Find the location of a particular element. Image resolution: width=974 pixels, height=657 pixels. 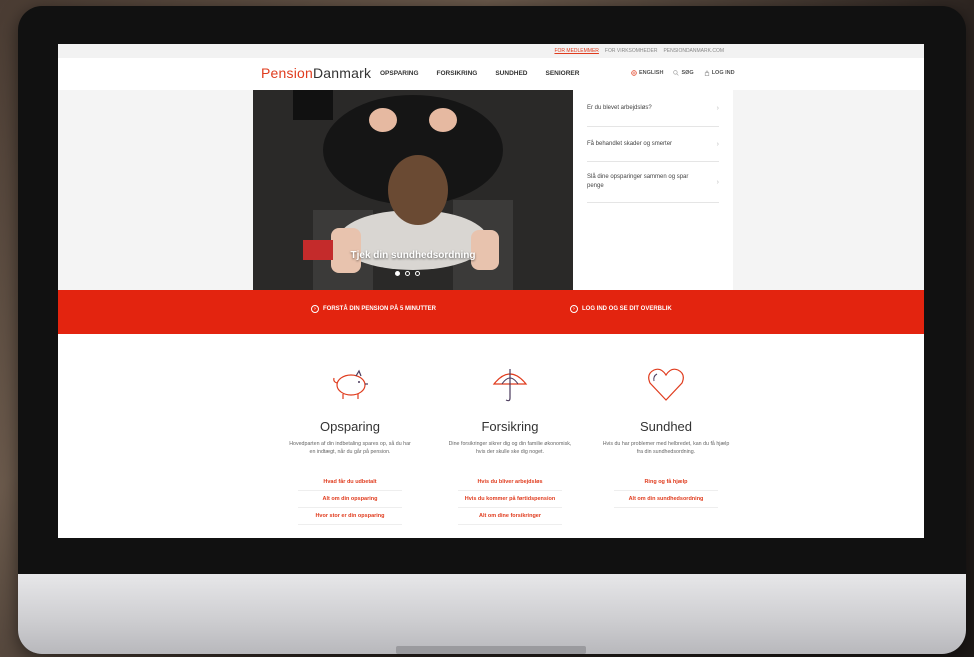

logo-part-danmark: Danmark is located at coordinates (342, 73).